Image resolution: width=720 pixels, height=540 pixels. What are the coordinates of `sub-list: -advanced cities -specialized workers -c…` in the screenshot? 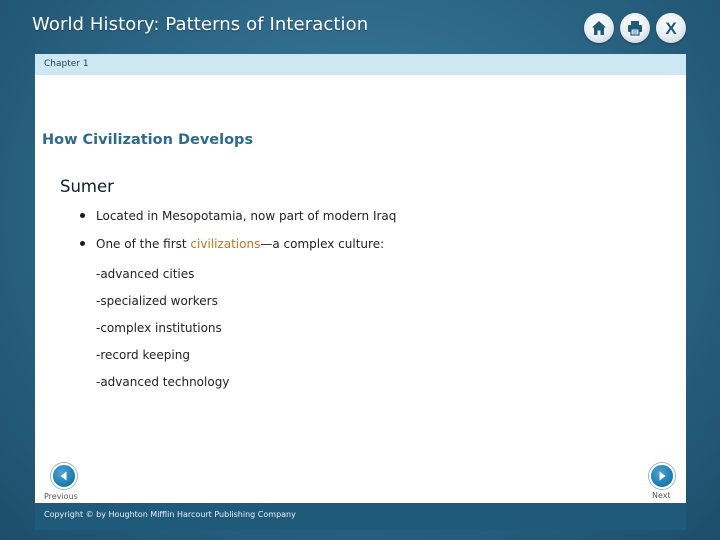 It's located at (162, 331).